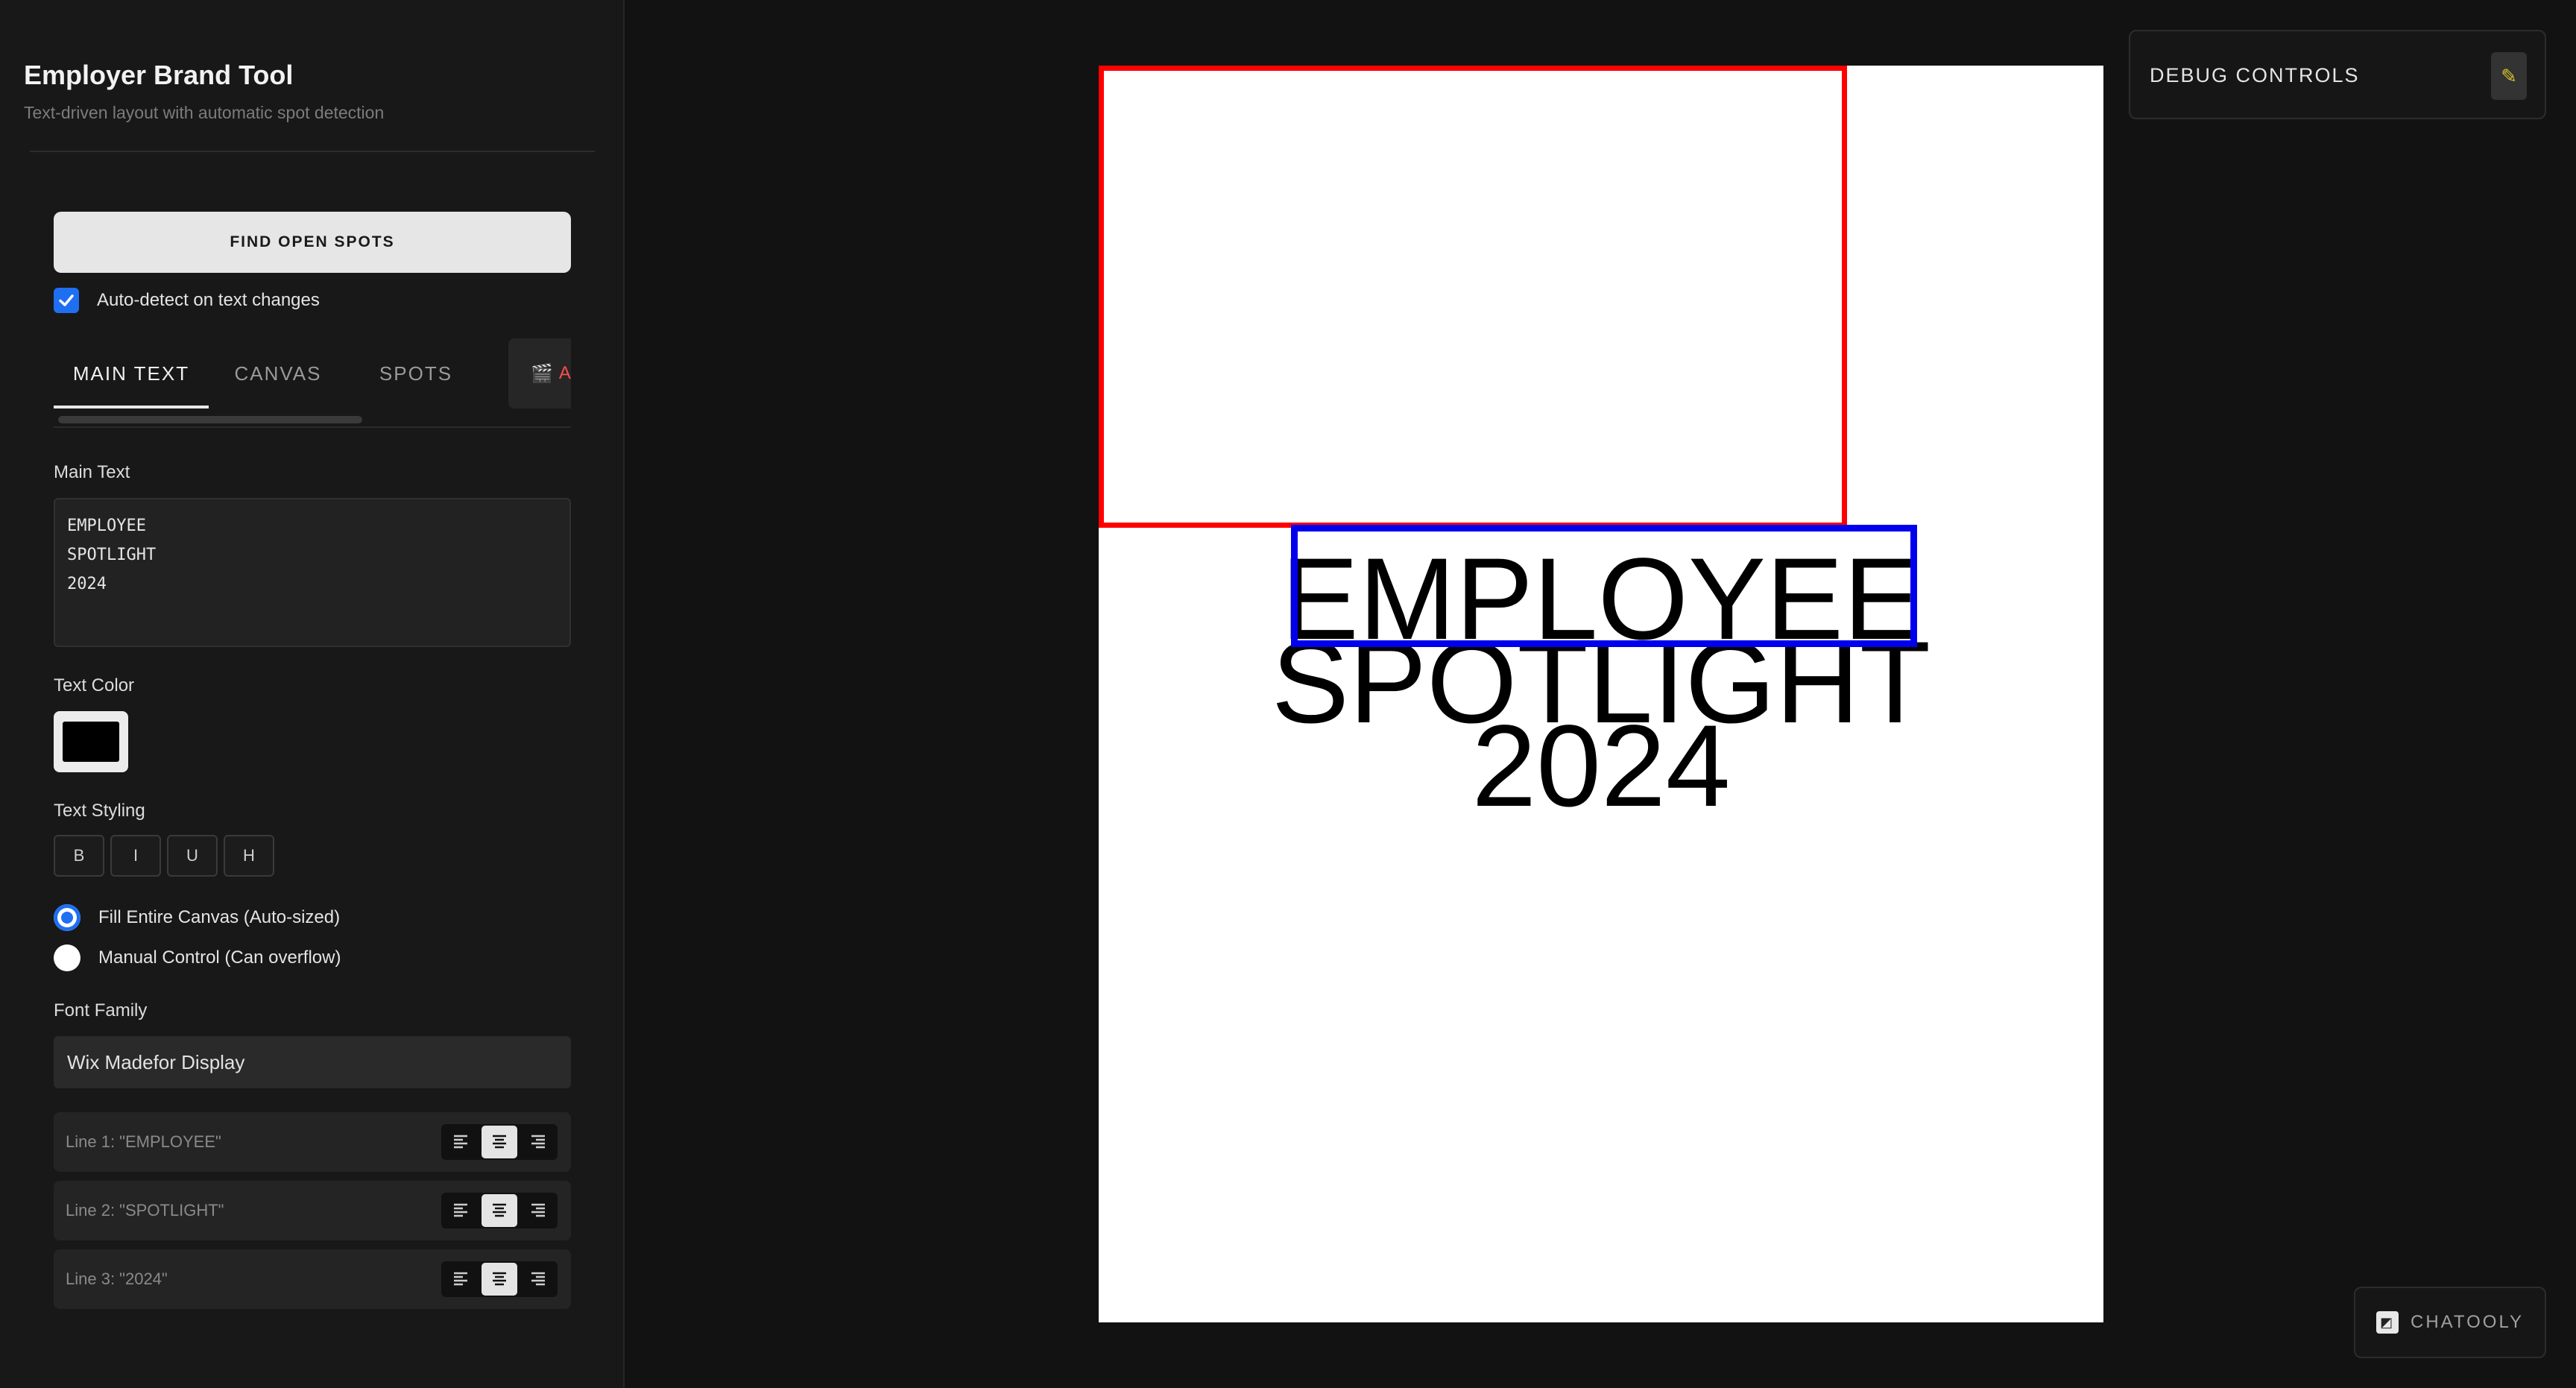 The width and height of the screenshot is (2576, 1388). I want to click on line-align-label-3: Line 3: "2024", so click(117, 1278).